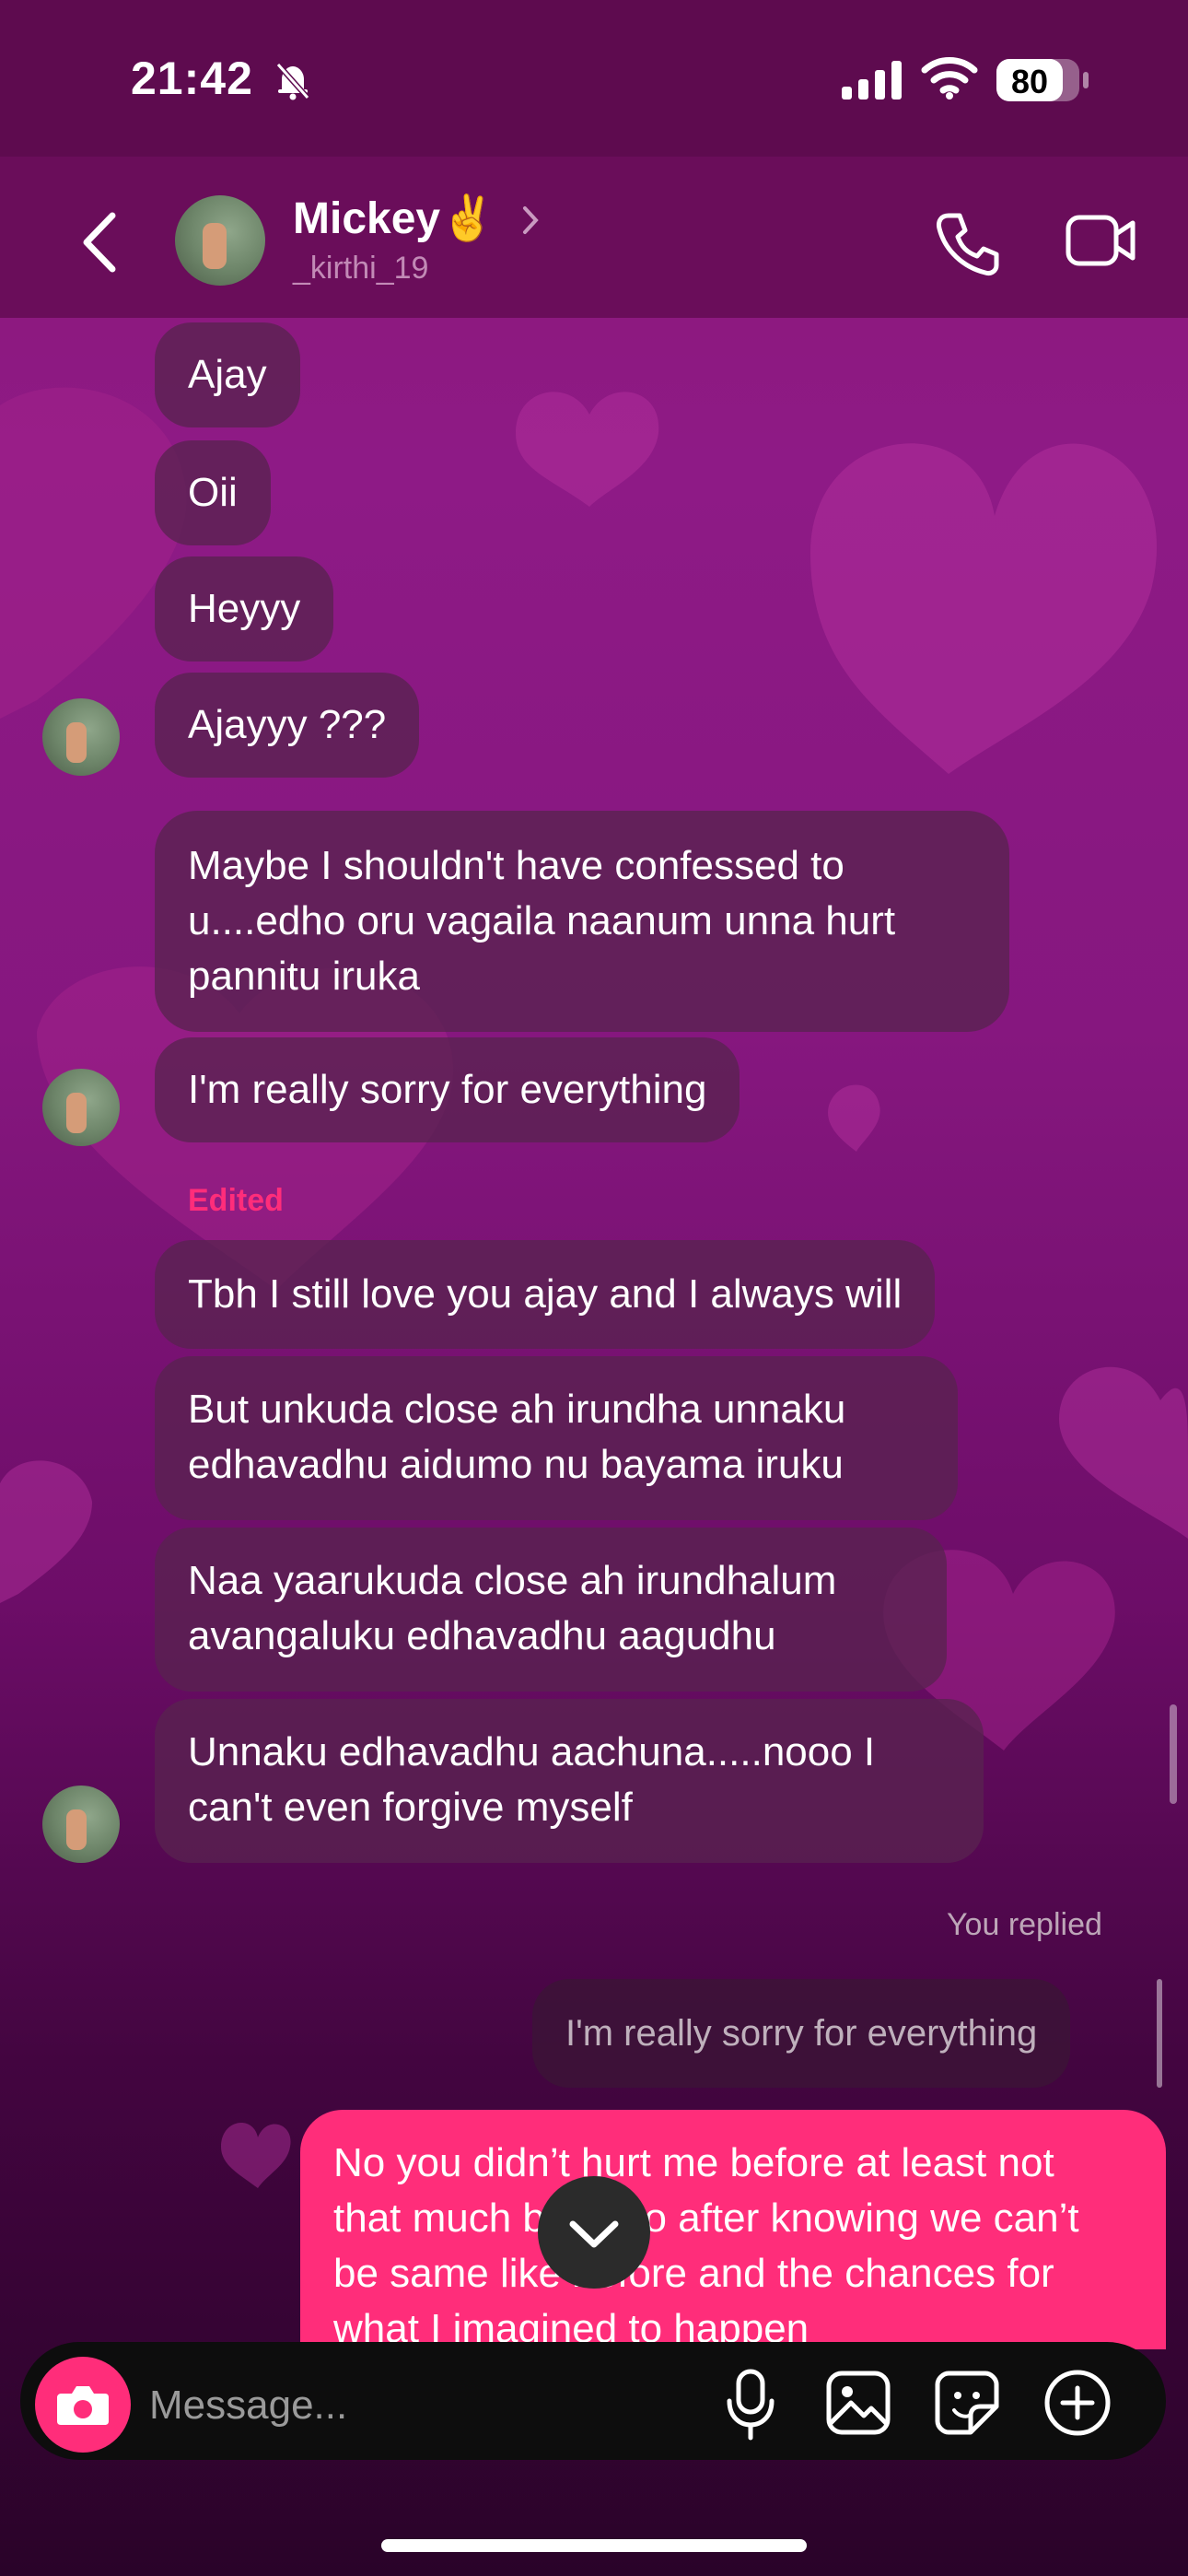 The width and height of the screenshot is (1188, 2576). I want to click on scroll-indicator, so click(1173, 1754).